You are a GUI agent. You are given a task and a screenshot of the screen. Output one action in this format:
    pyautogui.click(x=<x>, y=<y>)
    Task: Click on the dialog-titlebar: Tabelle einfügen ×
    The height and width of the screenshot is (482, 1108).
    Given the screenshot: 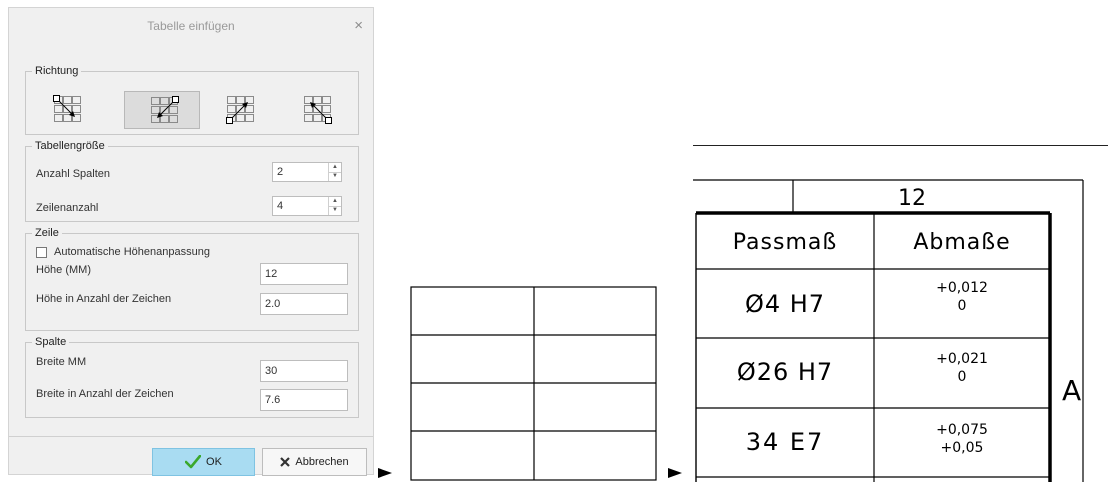 What is the action you would take?
    pyautogui.click(x=191, y=26)
    